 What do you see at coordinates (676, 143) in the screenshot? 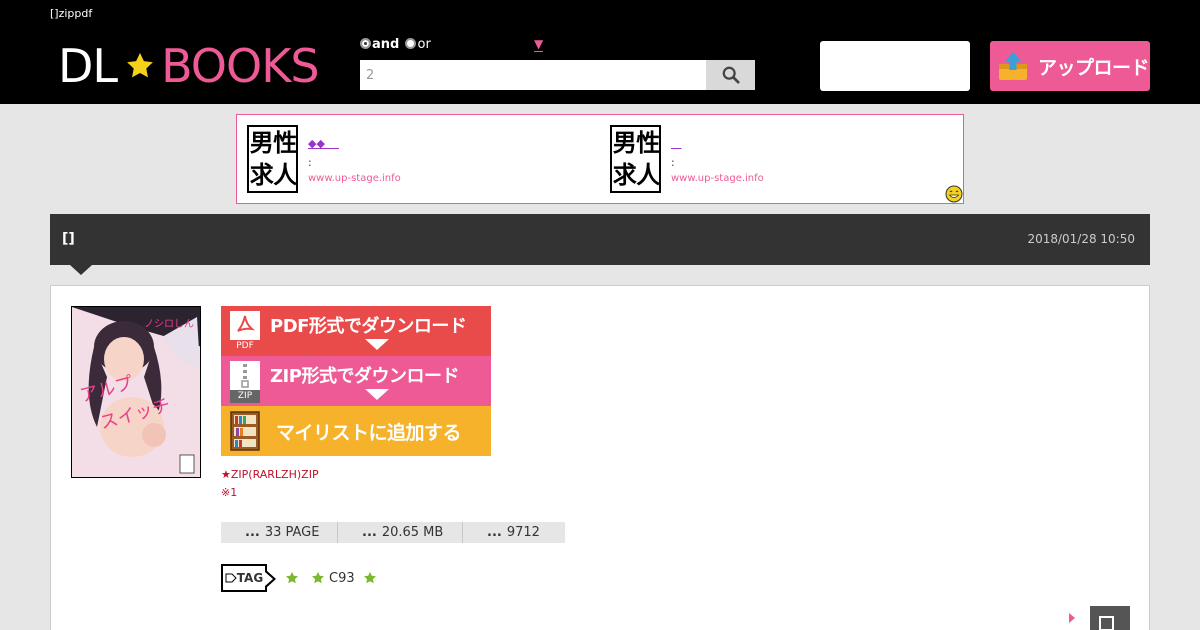
I see `ad-title-link` at bounding box center [676, 143].